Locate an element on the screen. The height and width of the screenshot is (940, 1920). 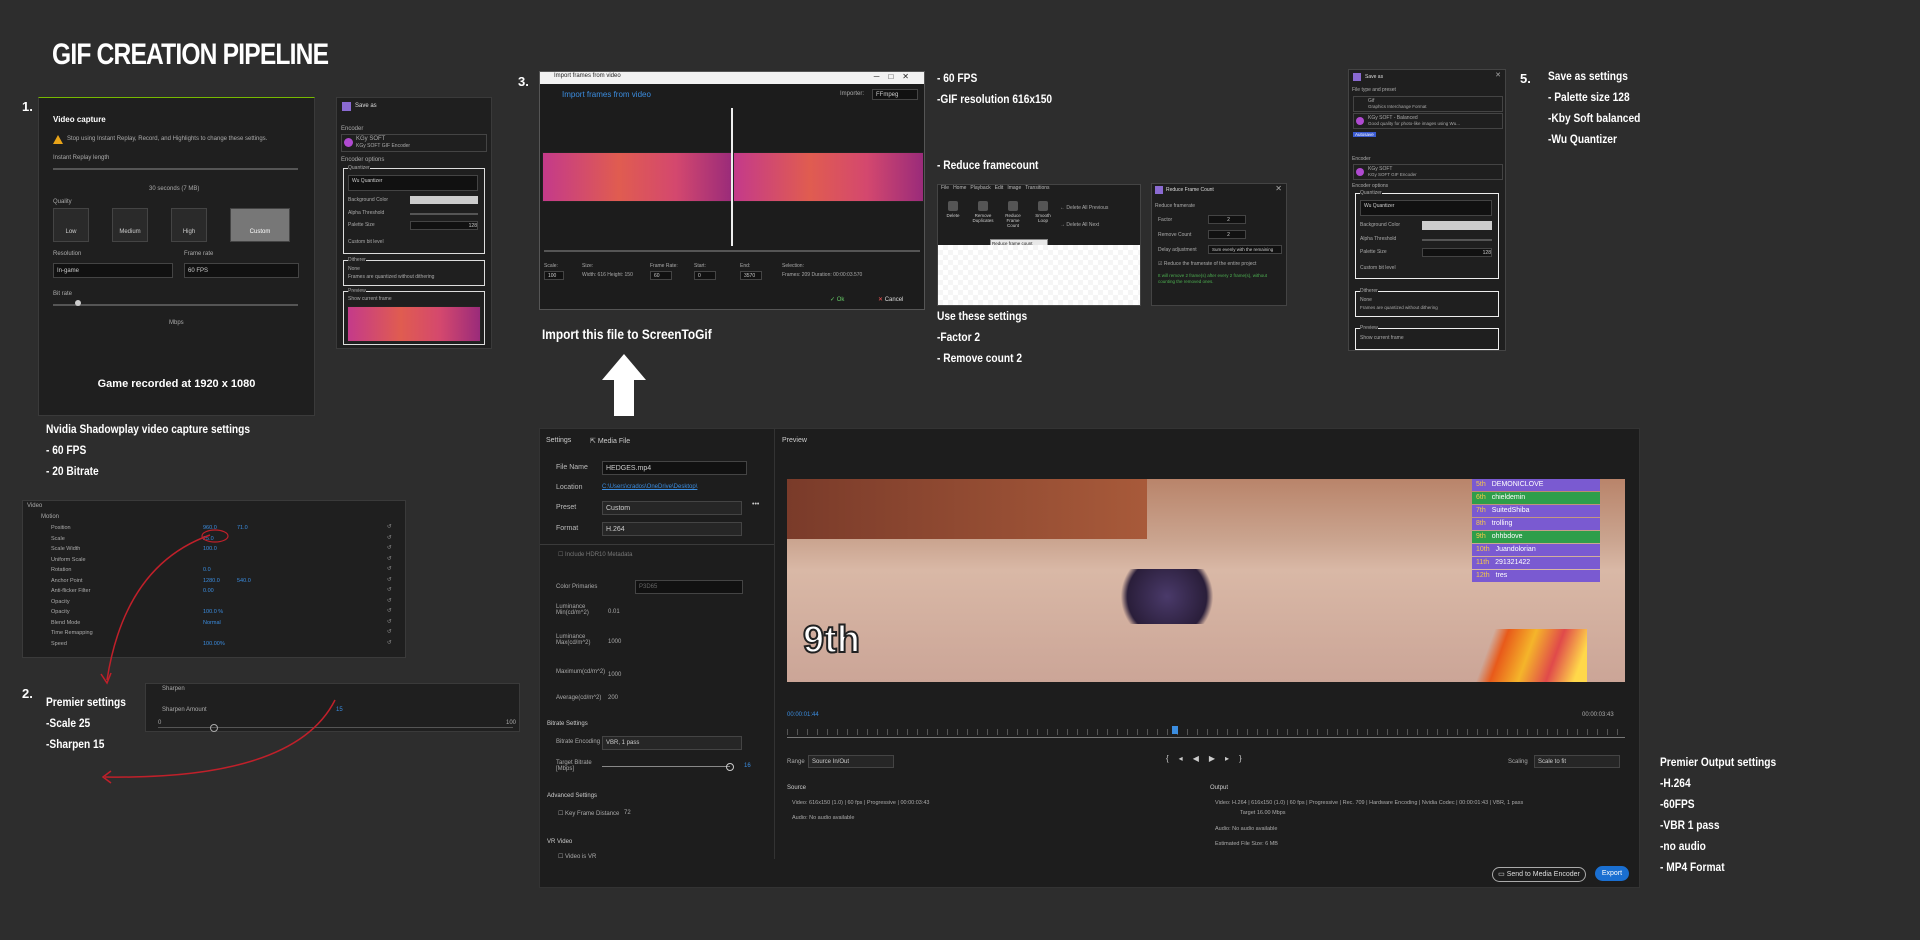
cancel-button: ✕ Cancel is located at coordinates (890, 299).